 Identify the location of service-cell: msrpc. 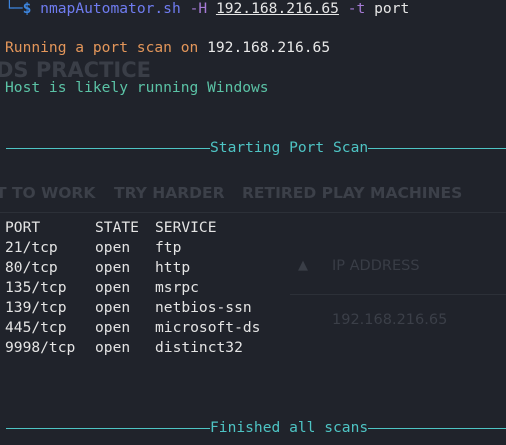
(177, 287).